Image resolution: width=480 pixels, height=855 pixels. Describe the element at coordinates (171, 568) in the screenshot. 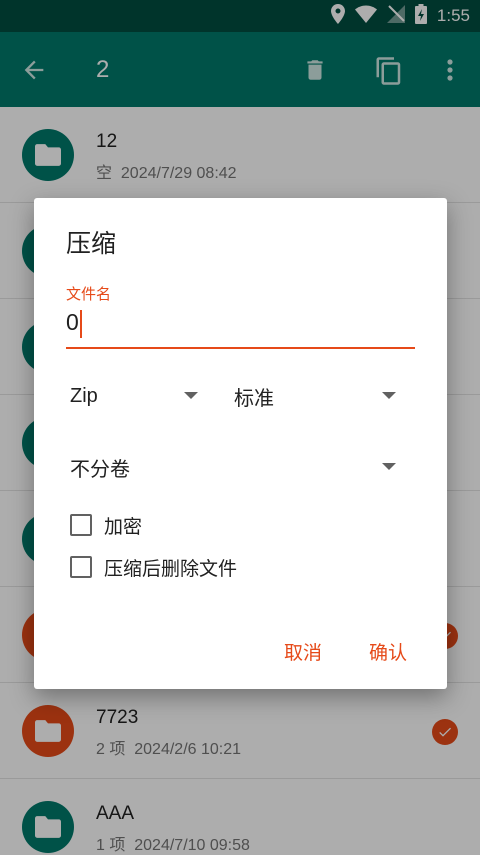

I see `delete-after-label: 压缩后删除文件` at that location.